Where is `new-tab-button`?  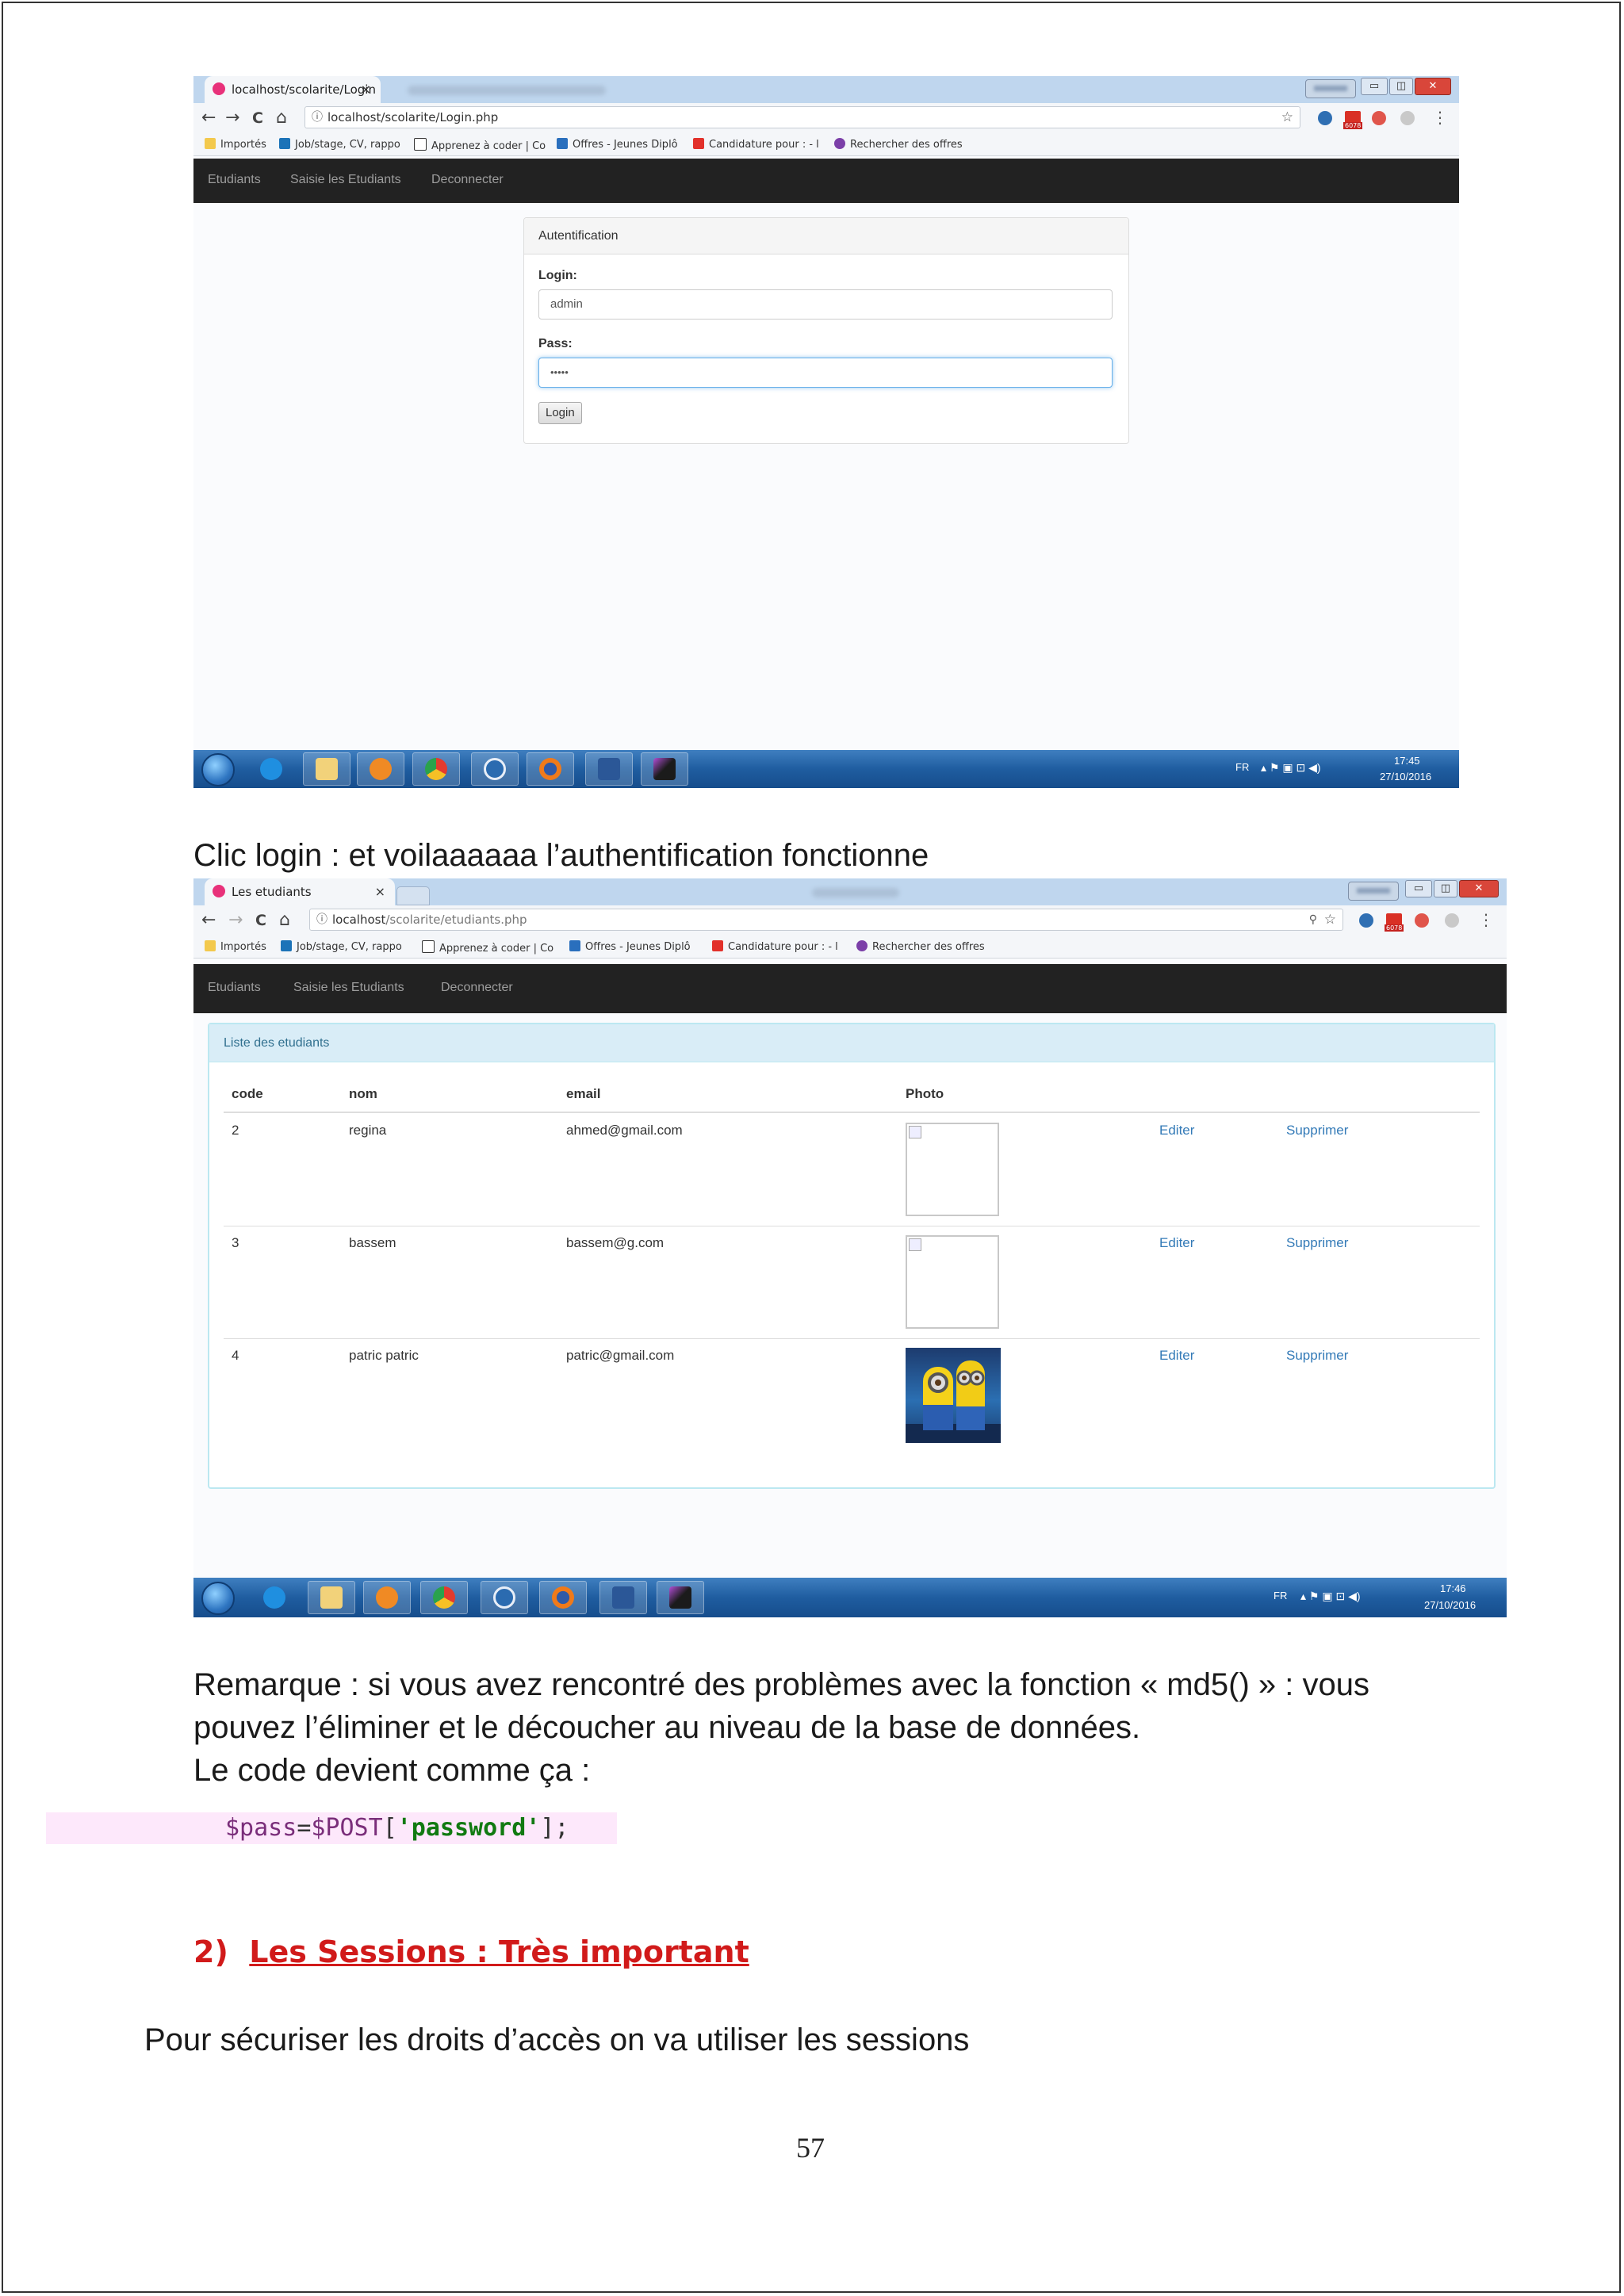
new-tab-button is located at coordinates (413, 896).